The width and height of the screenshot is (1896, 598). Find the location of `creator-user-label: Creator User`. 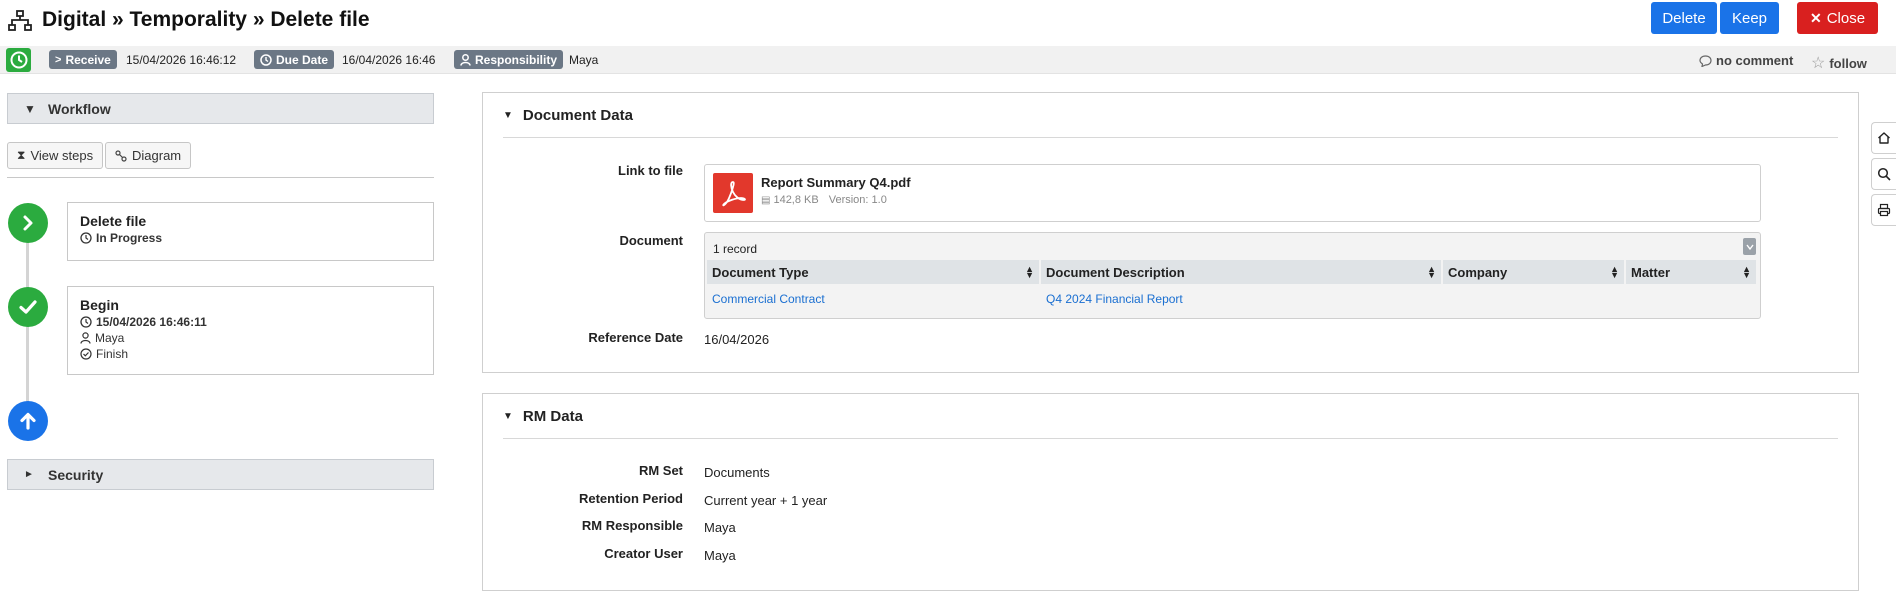

creator-user-label: Creator User is located at coordinates (643, 553).